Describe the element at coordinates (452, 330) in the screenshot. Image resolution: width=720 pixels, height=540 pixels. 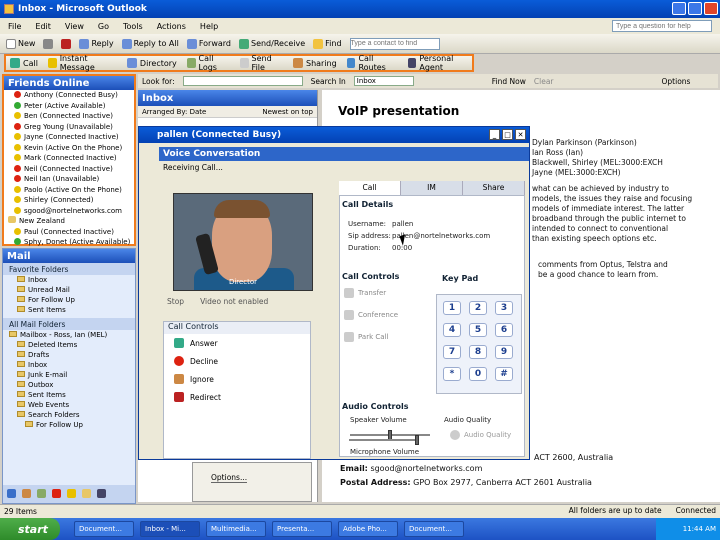
I see `key-4: 4` at that location.